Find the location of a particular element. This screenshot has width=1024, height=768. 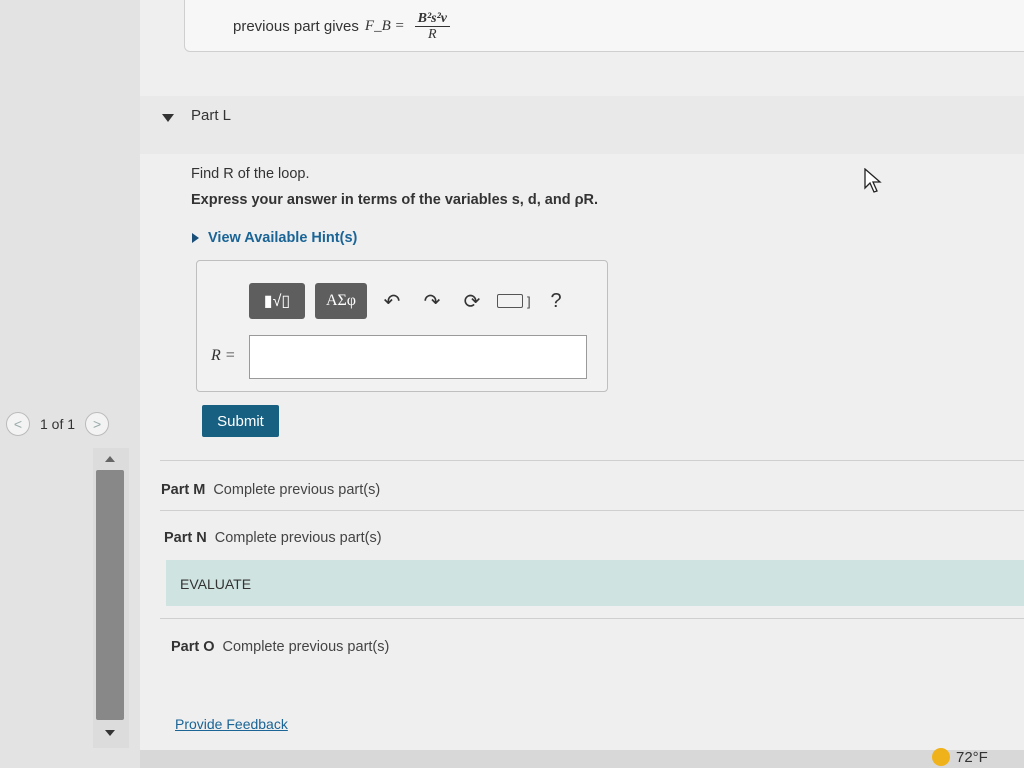

part-n-row: Part N Complete previous part(s) is located at coordinates (273, 538).